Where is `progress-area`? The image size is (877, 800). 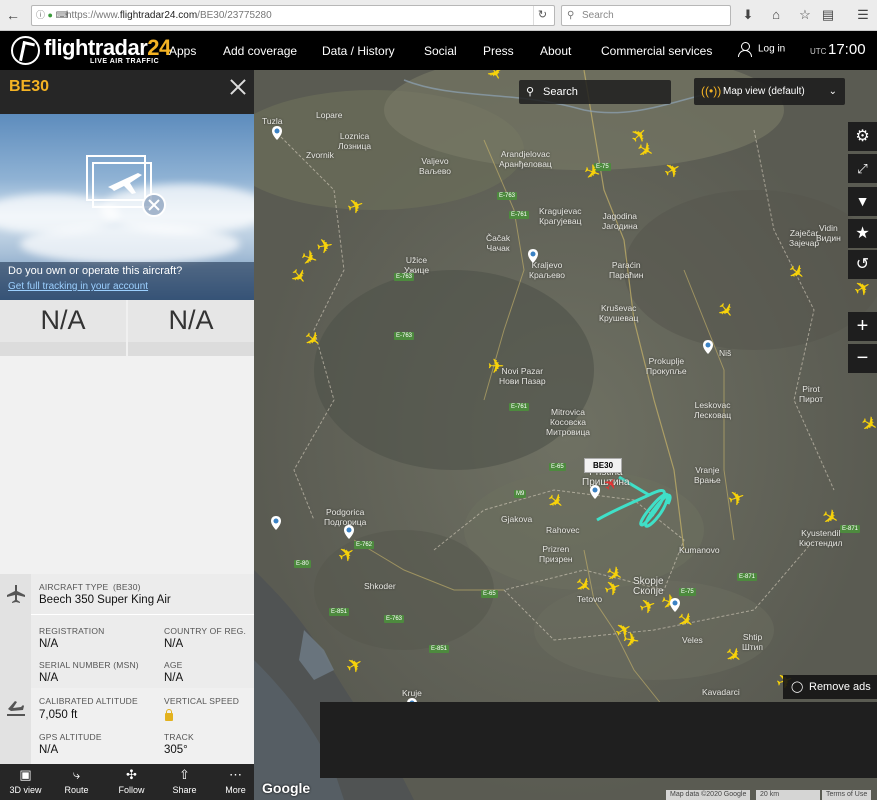
progress-area is located at coordinates (127, 465).